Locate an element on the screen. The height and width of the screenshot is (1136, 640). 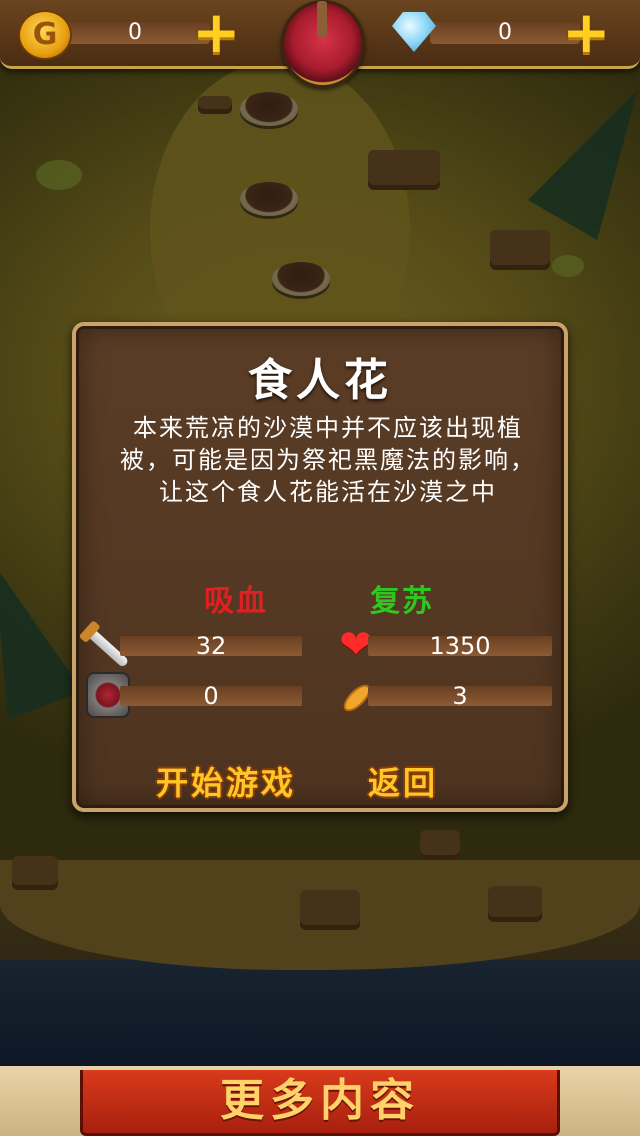
defense-value: 0 is located at coordinates (211, 696).